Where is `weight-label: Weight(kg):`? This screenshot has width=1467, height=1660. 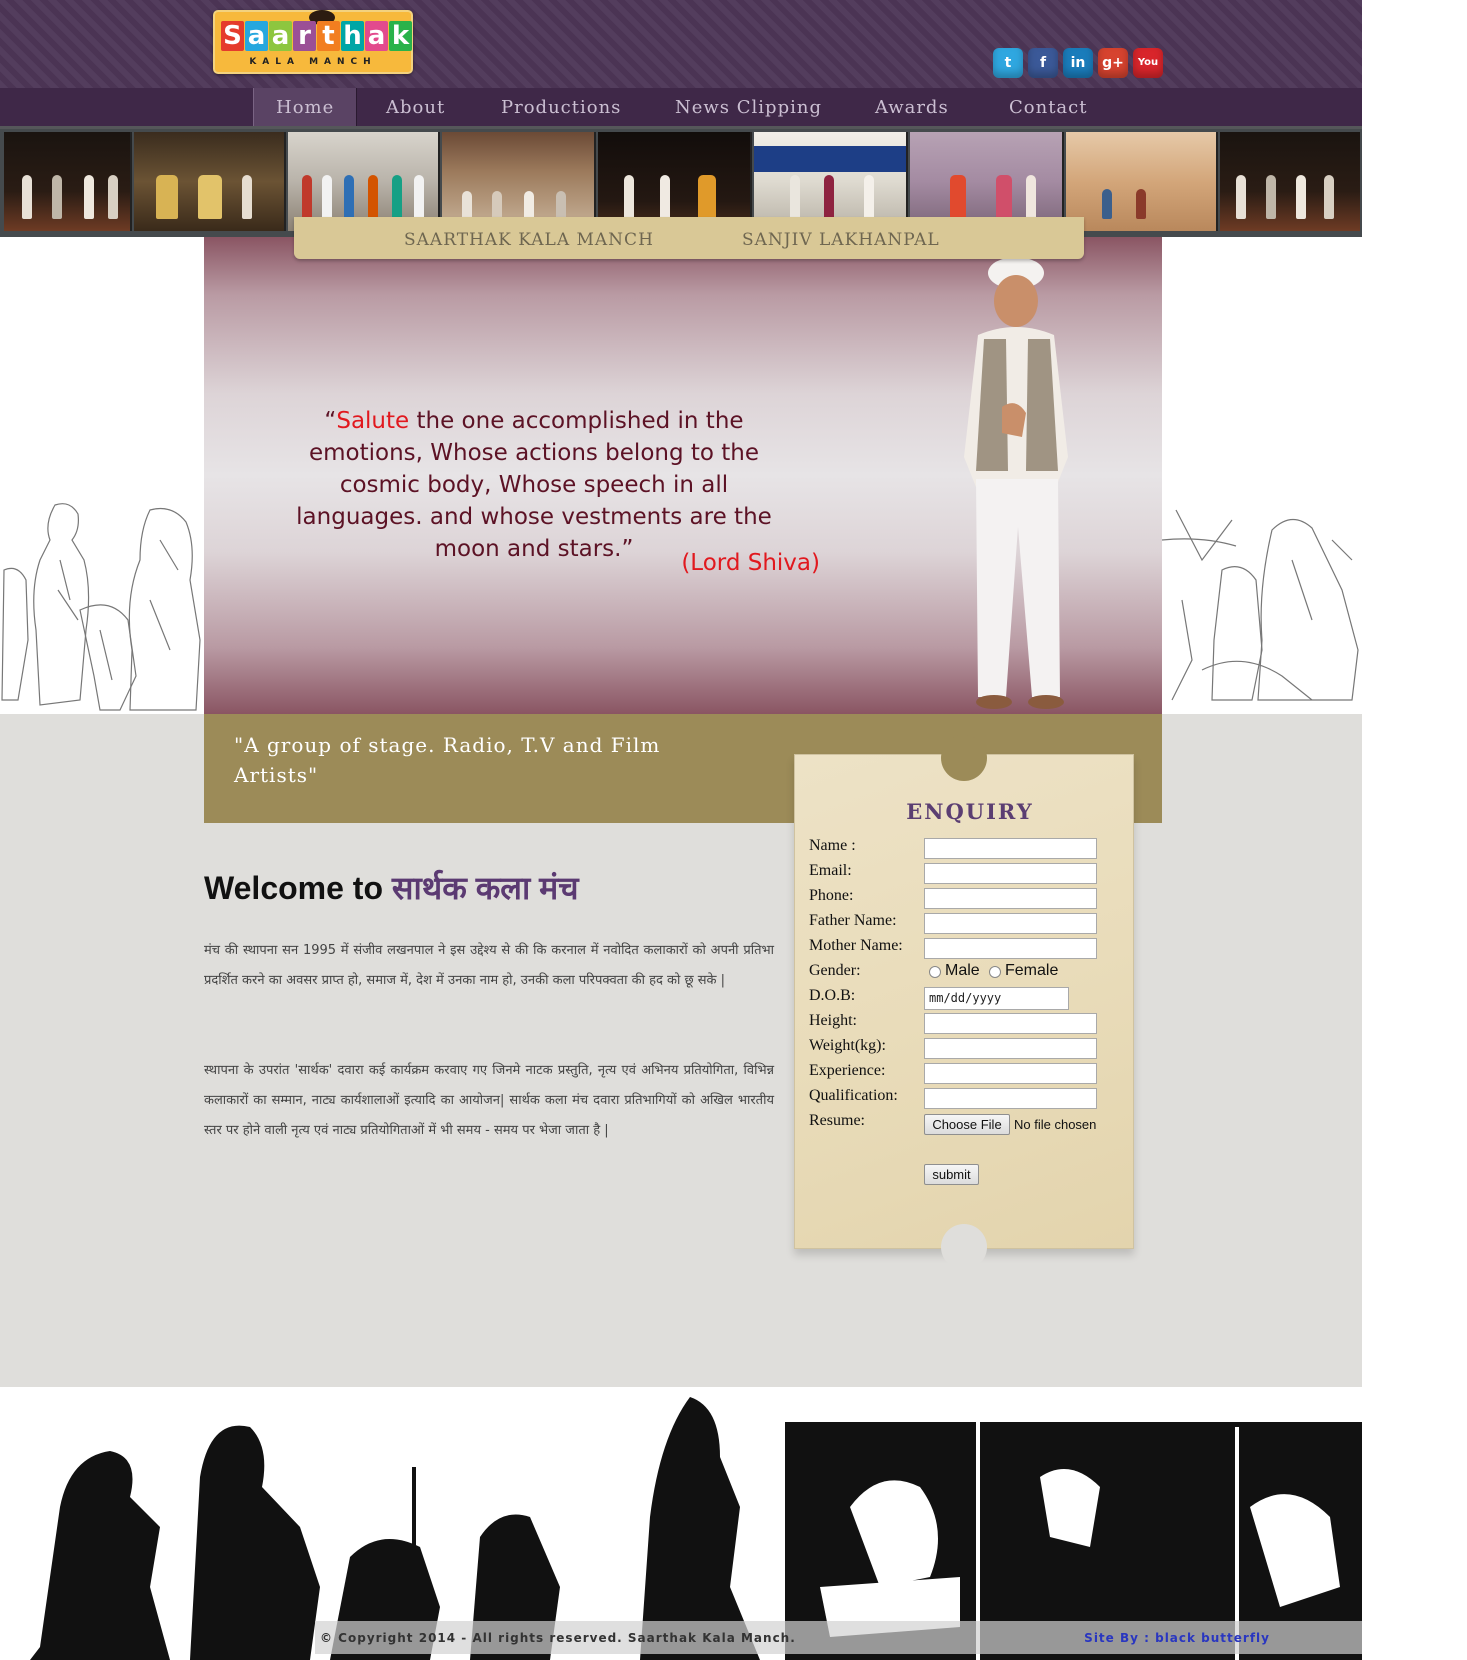
weight-label: Weight(kg): is located at coordinates (847, 1045).